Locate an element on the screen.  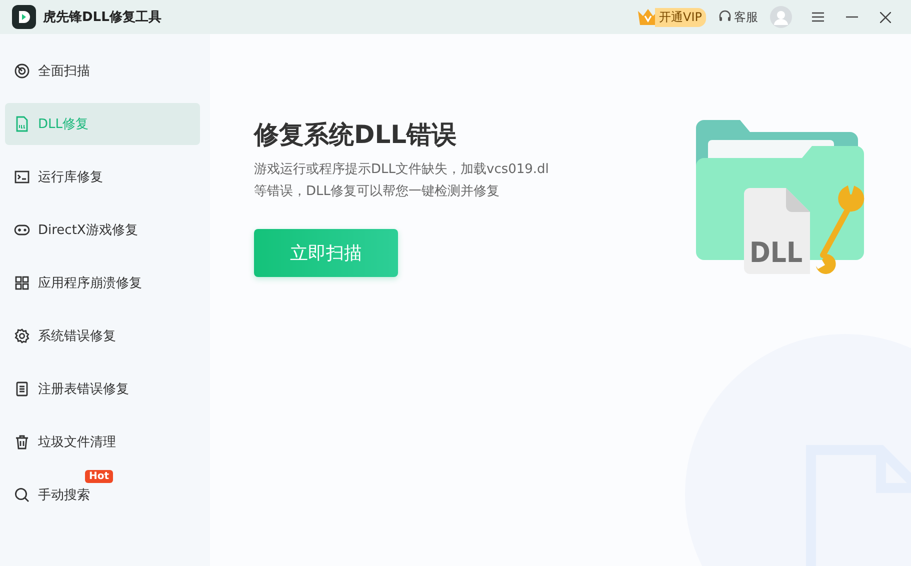
sidebar-item: 注册表错误修复 is located at coordinates (102, 389).